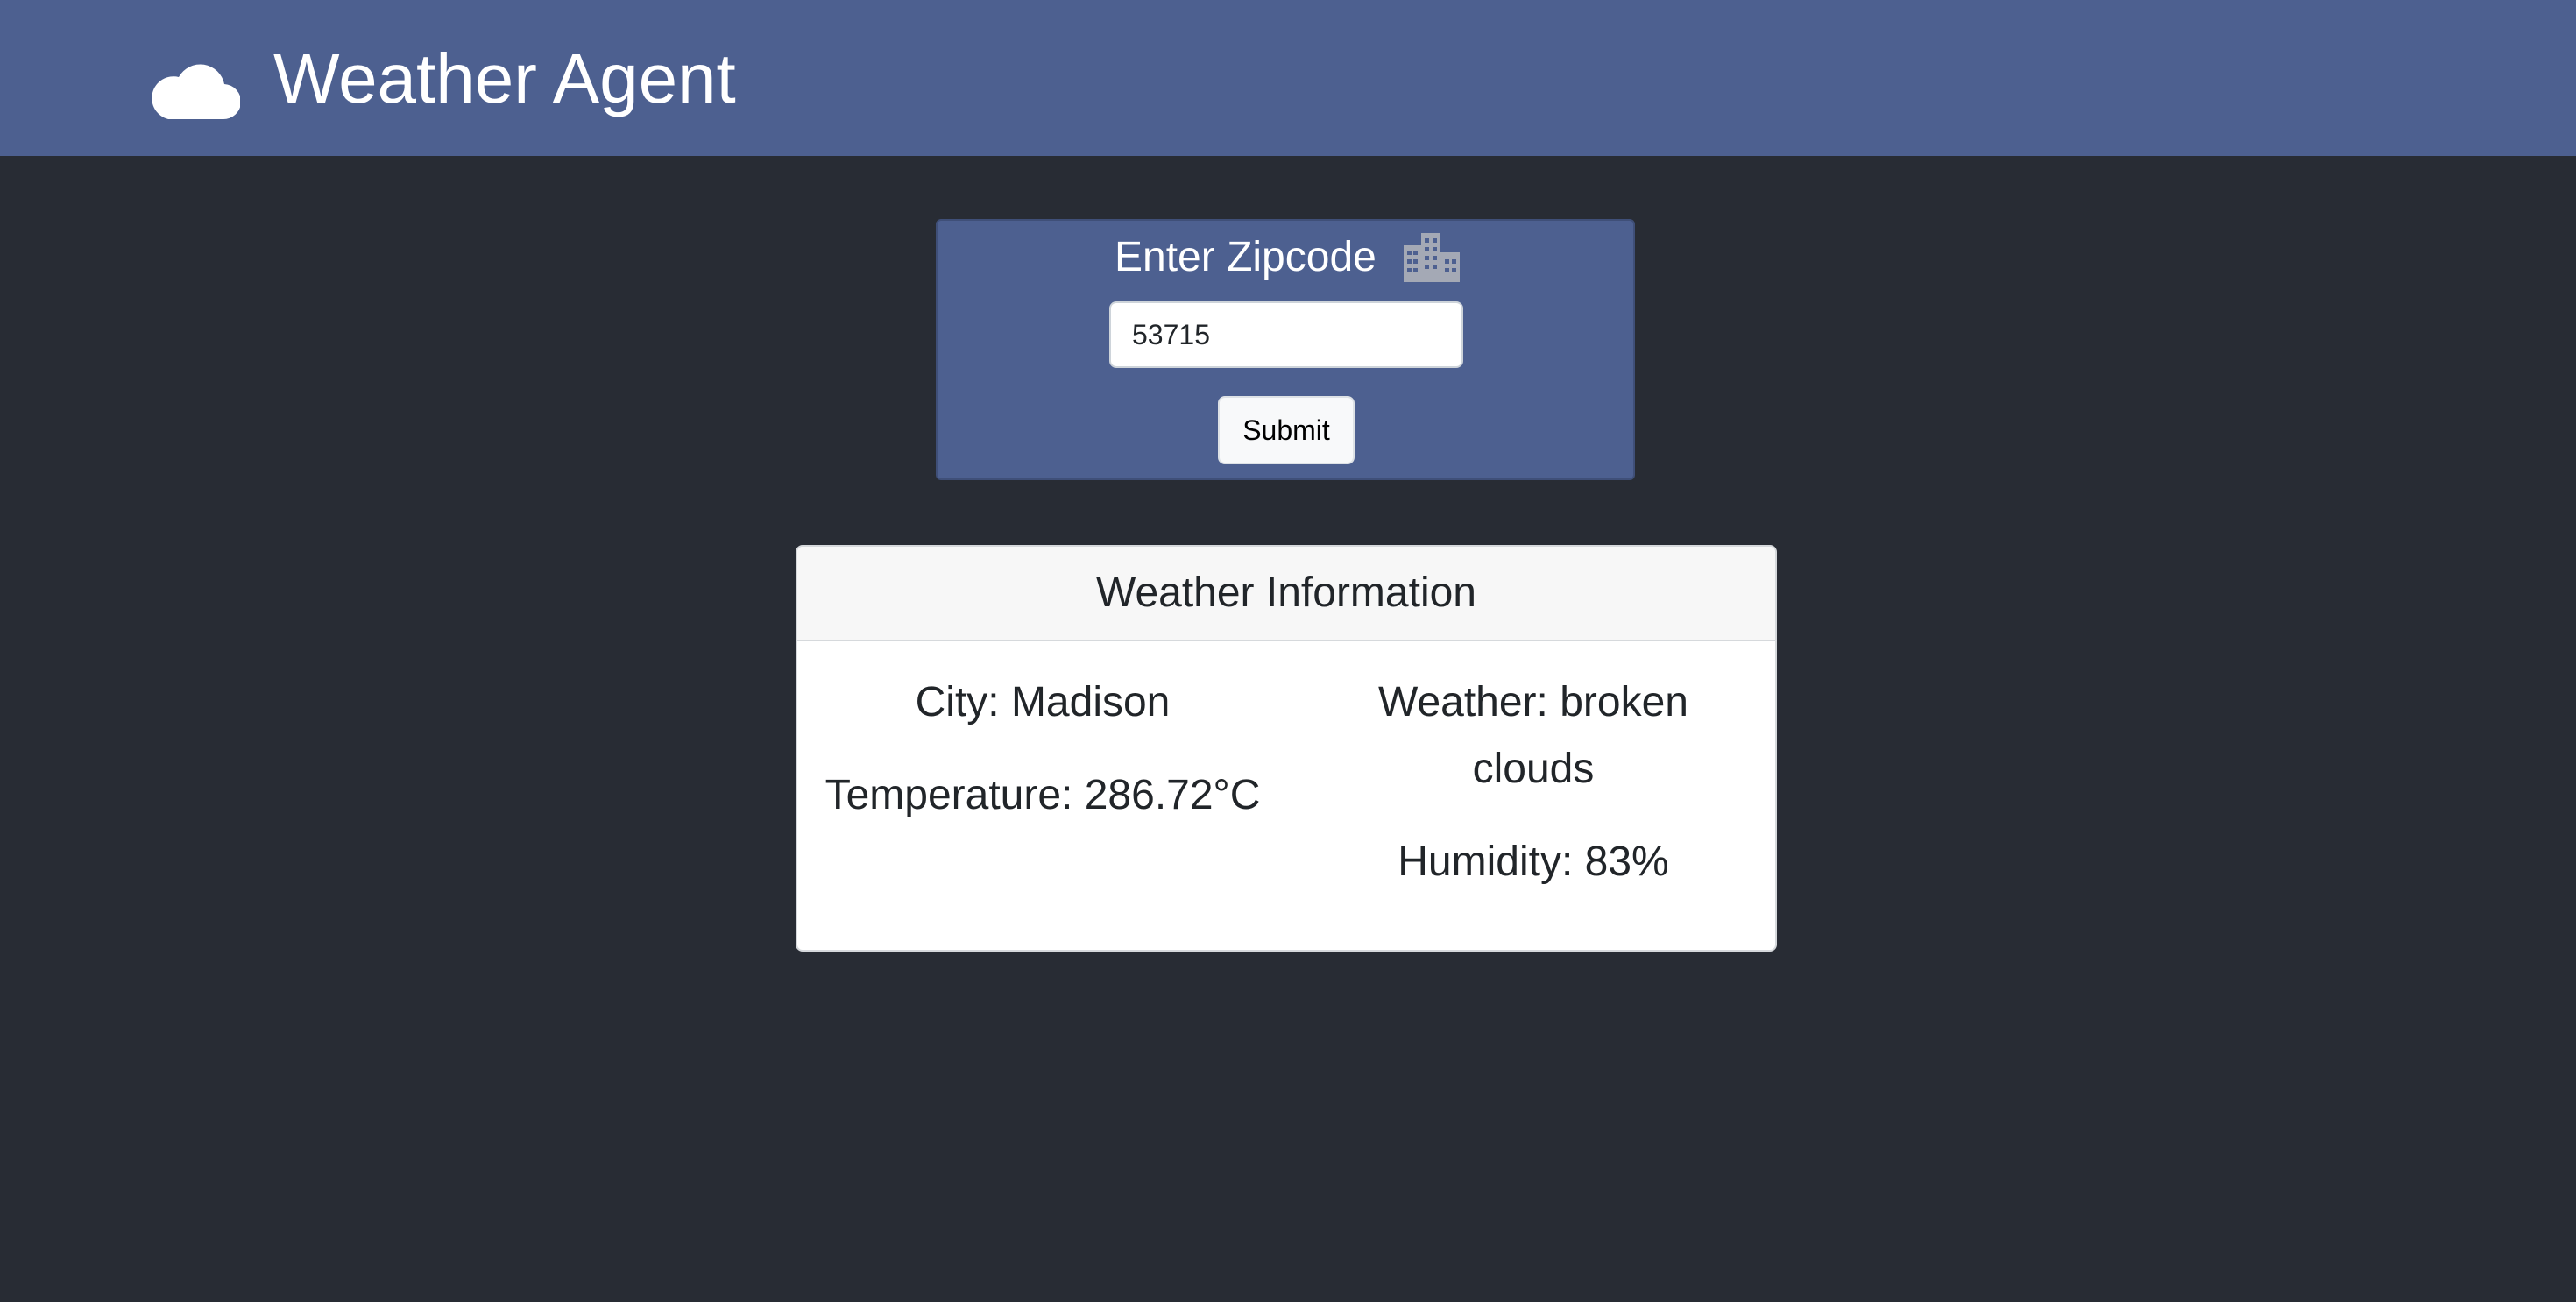 This screenshot has width=2576, height=1302. What do you see at coordinates (1533, 735) in the screenshot?
I see `weather-condition-text: Weather: broken clouds` at bounding box center [1533, 735].